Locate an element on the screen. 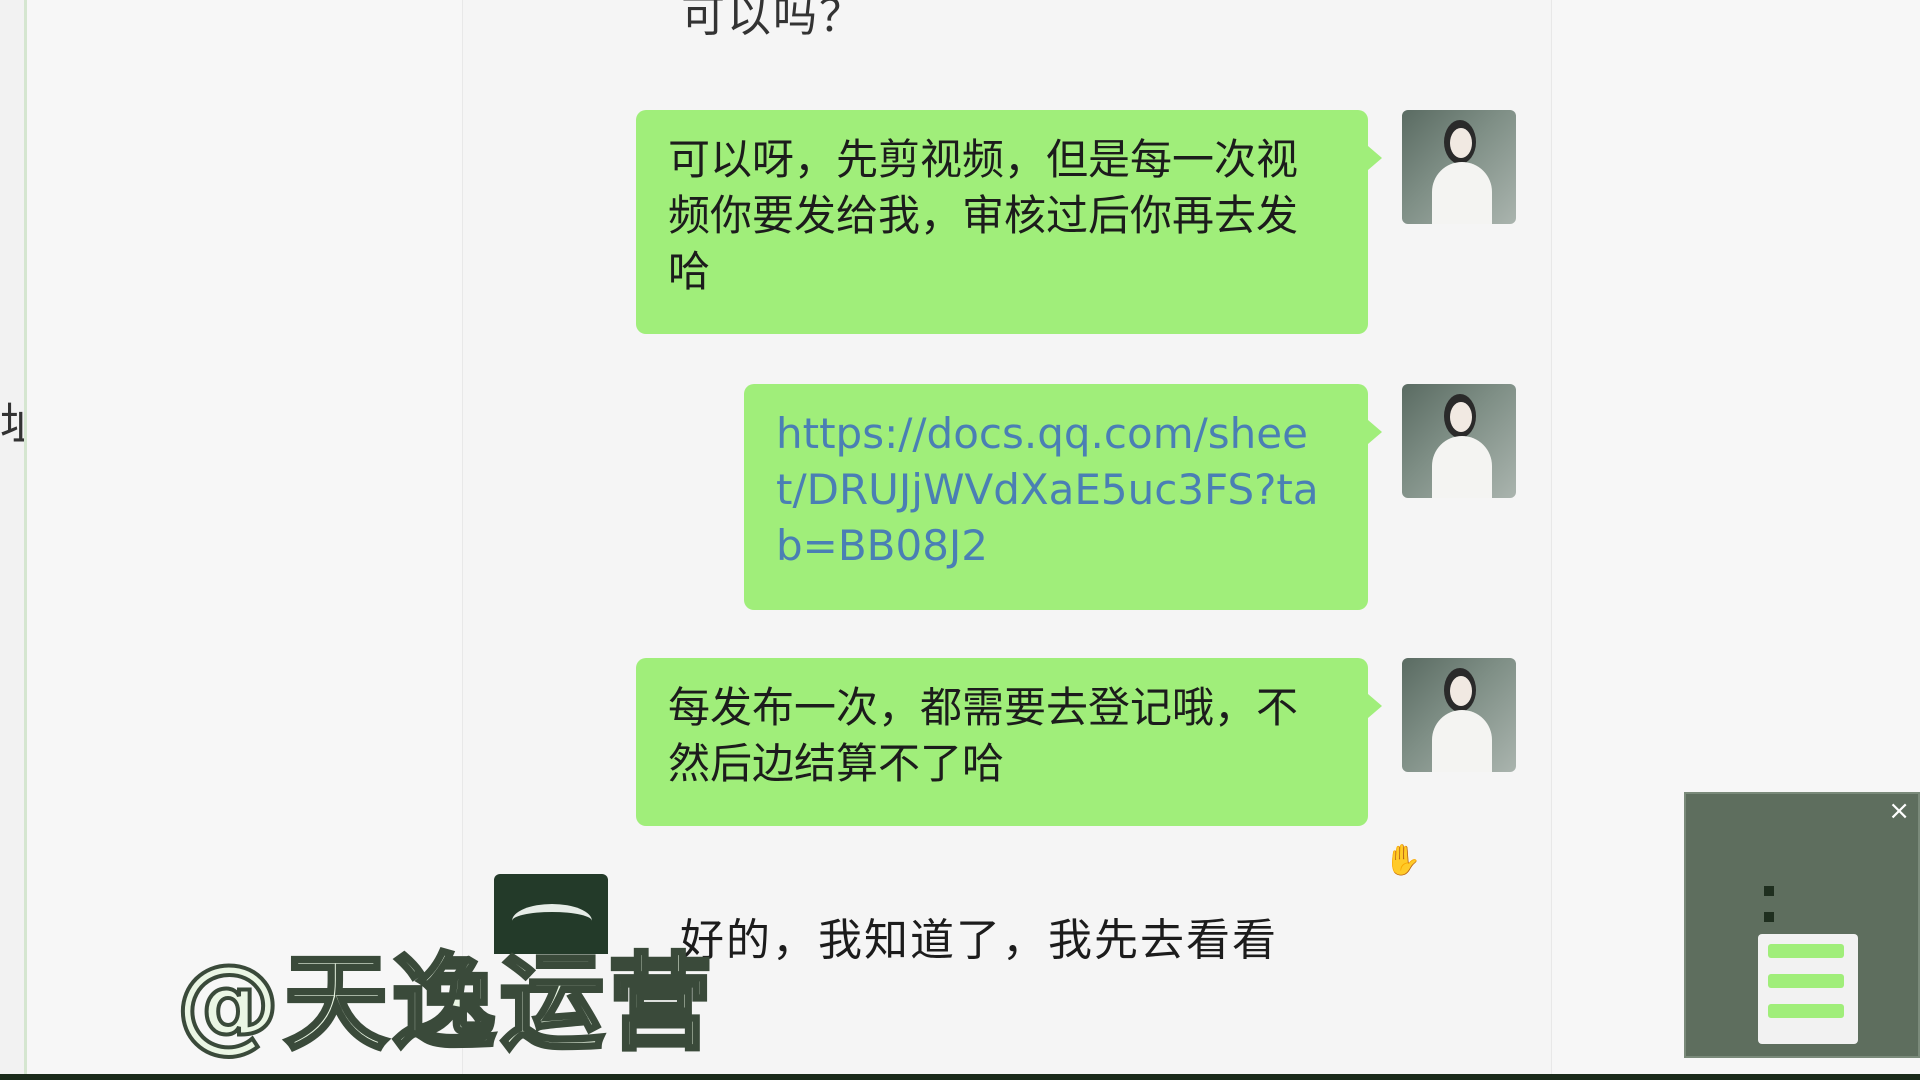 The width and height of the screenshot is (1920, 1080). message-text: 每发布一次，都需要去登记哦，不然后边结算不了哈 is located at coordinates (983, 735).